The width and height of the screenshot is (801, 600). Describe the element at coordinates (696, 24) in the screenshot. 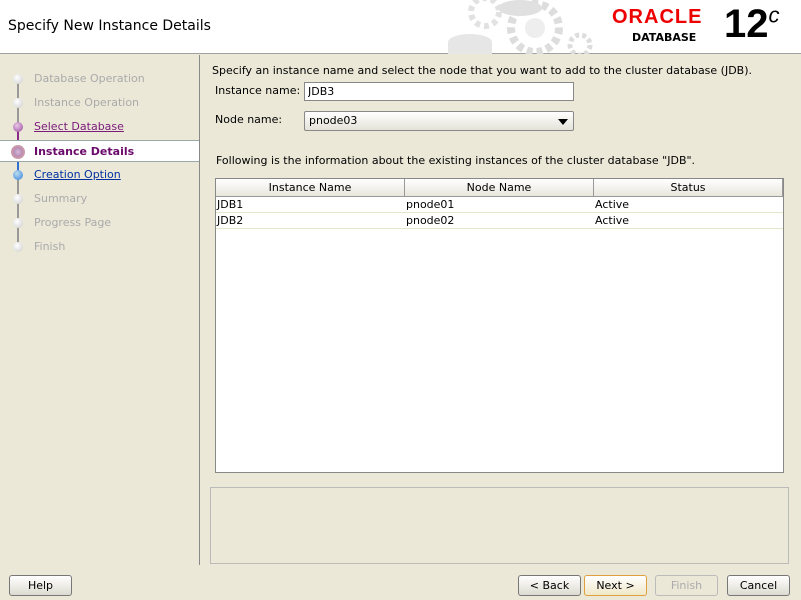

I see `oracle-logo: ORACLE DATABASE 12c` at that location.